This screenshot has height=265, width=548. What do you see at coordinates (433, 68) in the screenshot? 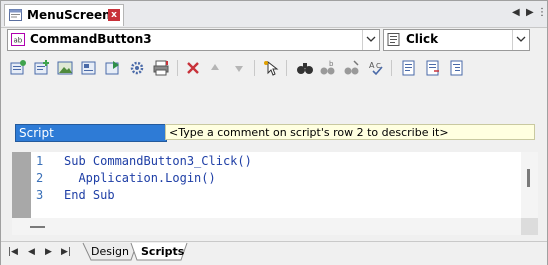
I see `uncomment-icon` at bounding box center [433, 68].